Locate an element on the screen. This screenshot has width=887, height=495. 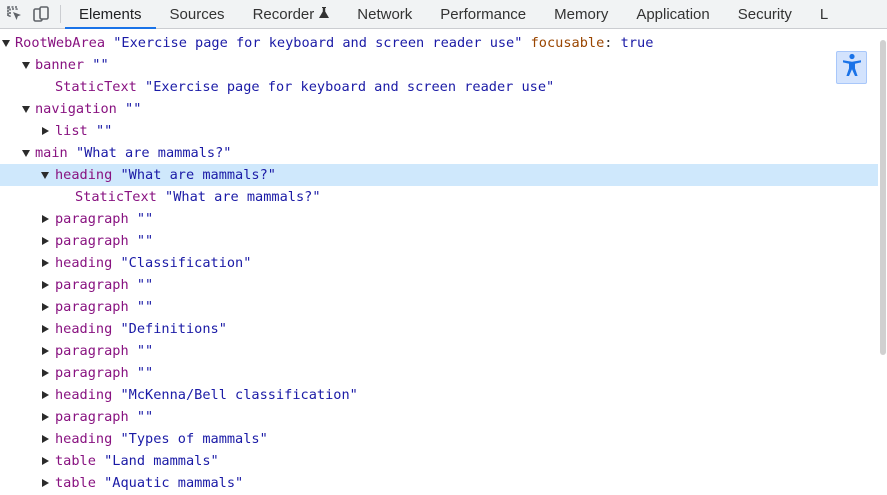
node-role: navigation is located at coordinates (76, 109).